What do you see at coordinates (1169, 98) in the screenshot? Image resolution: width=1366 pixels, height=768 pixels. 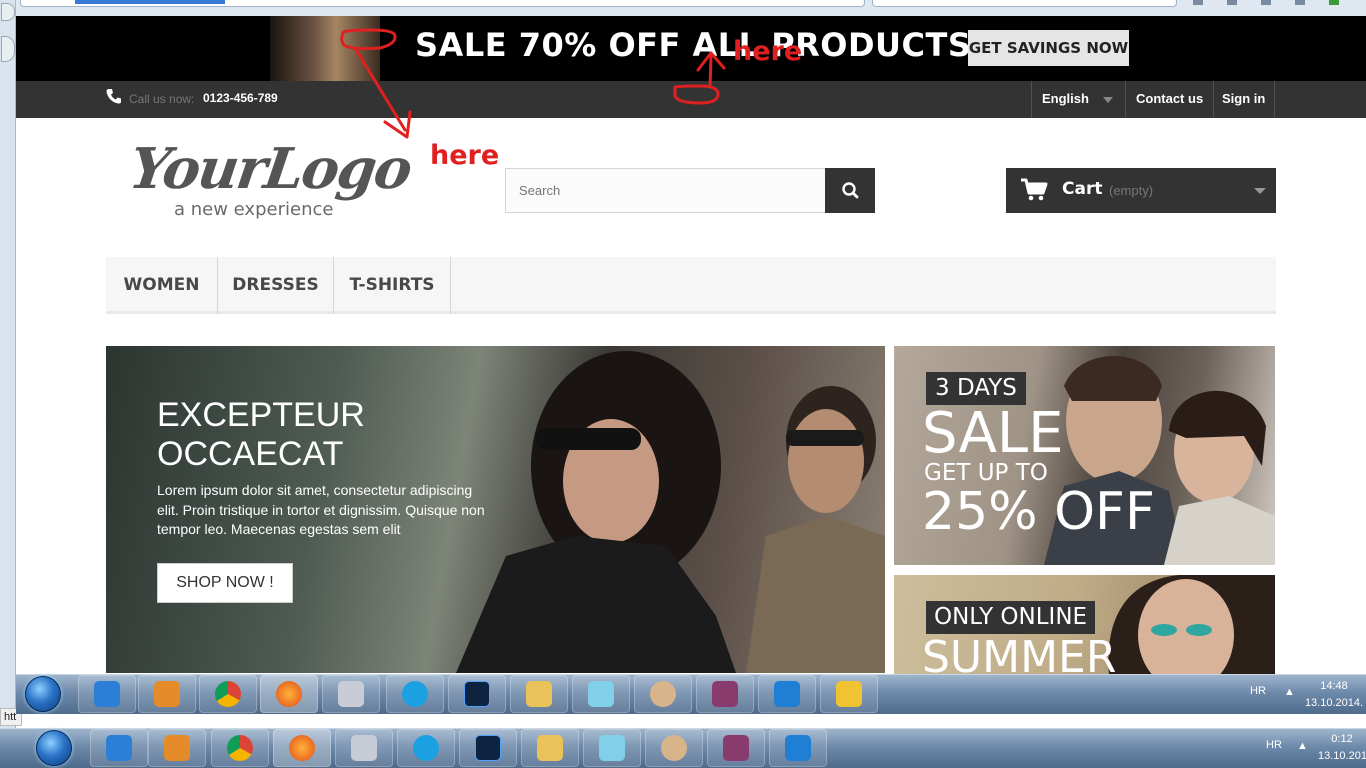 I see `contact-us-link: Contact us` at bounding box center [1169, 98].